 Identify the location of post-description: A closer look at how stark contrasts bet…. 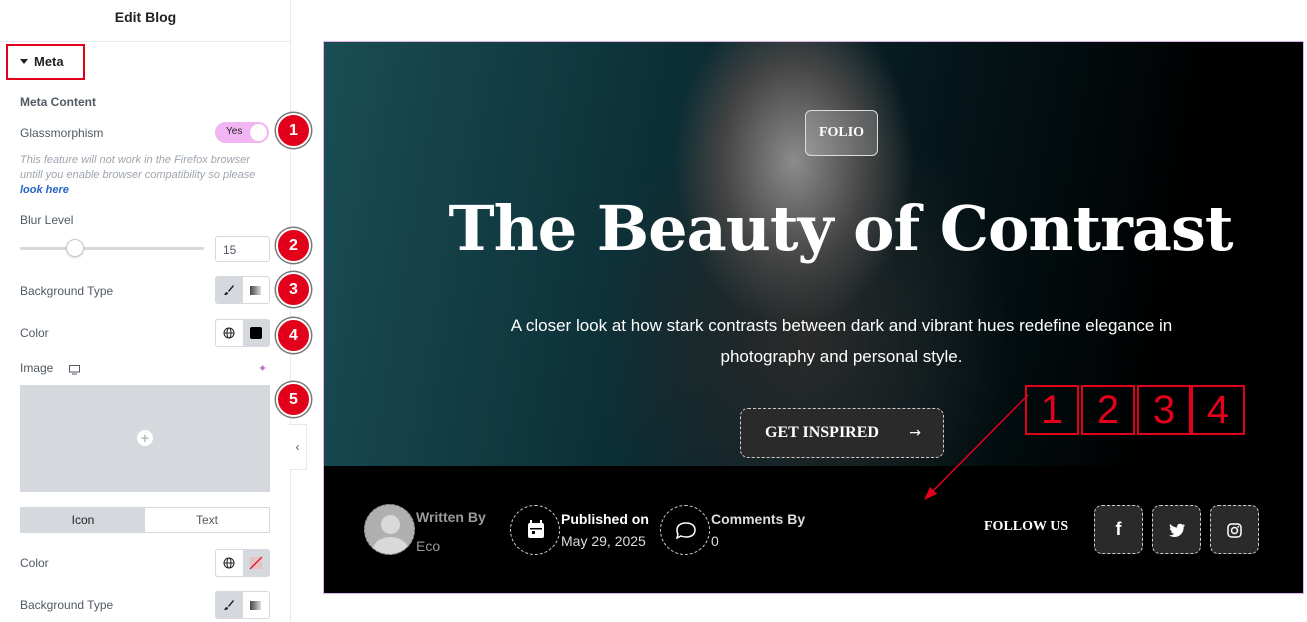
(841, 341).